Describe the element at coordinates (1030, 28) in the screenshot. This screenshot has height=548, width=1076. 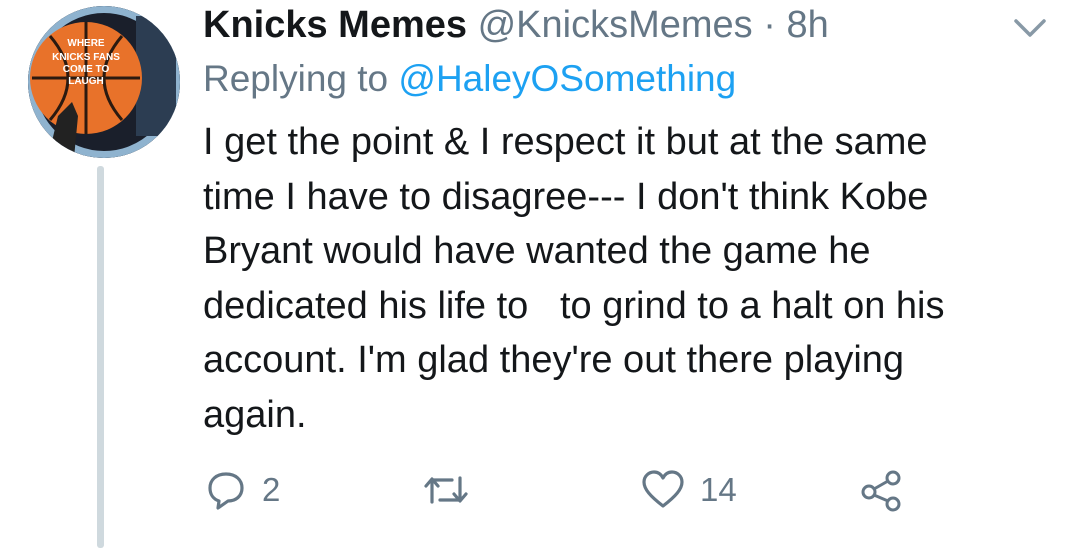
I see `chevron-down-icon` at that location.